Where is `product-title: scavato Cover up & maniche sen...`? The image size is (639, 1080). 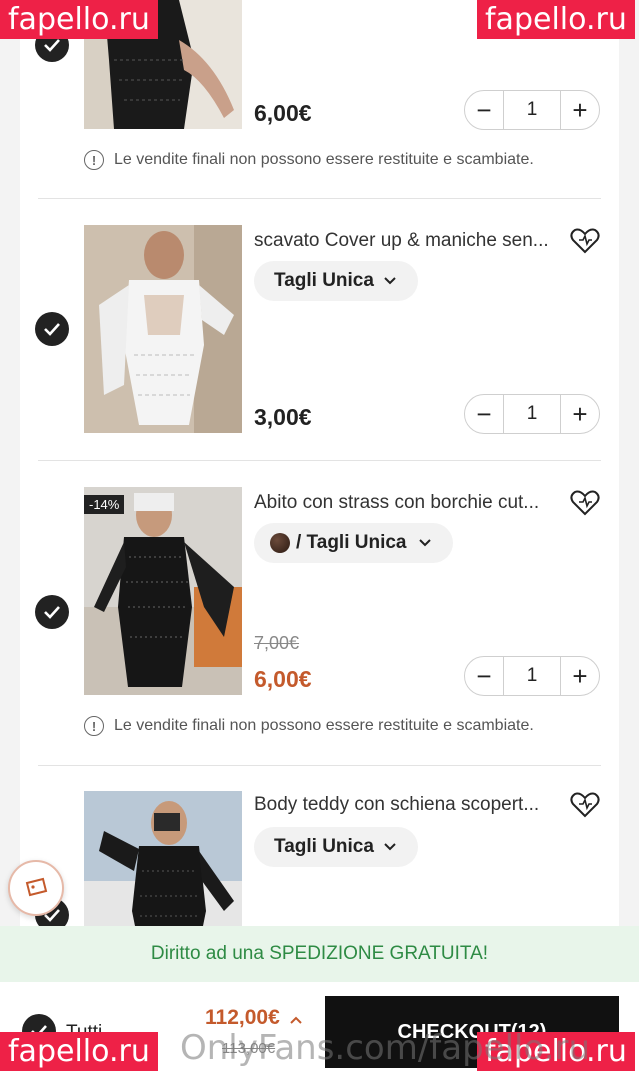 product-title: scavato Cover up & maniche sen... is located at coordinates (404, 241).